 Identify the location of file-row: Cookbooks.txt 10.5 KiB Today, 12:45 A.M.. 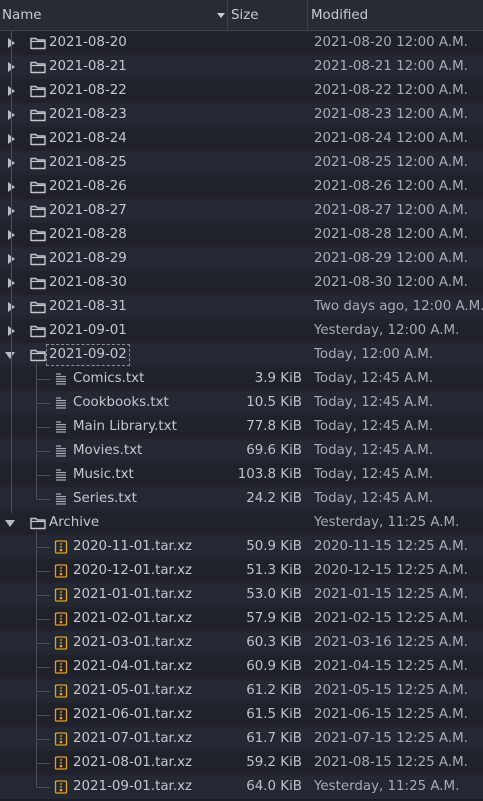
(241, 403).